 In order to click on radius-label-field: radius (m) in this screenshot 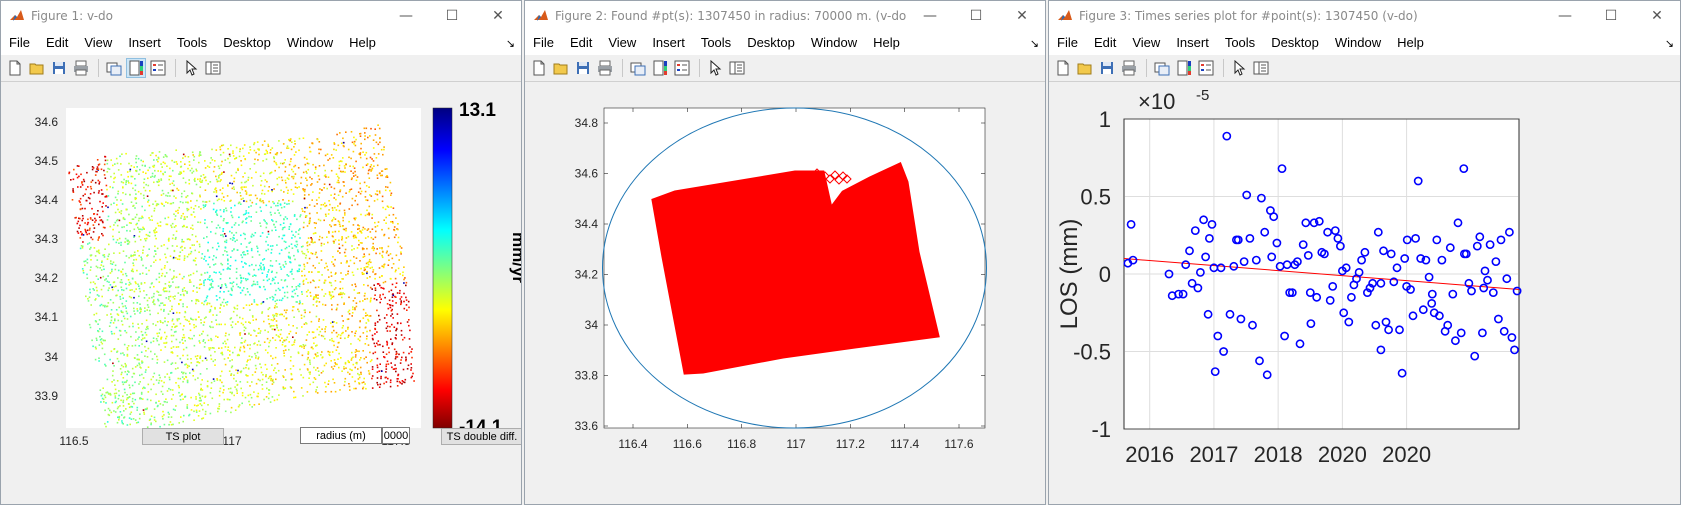, I will do `click(341, 435)`.